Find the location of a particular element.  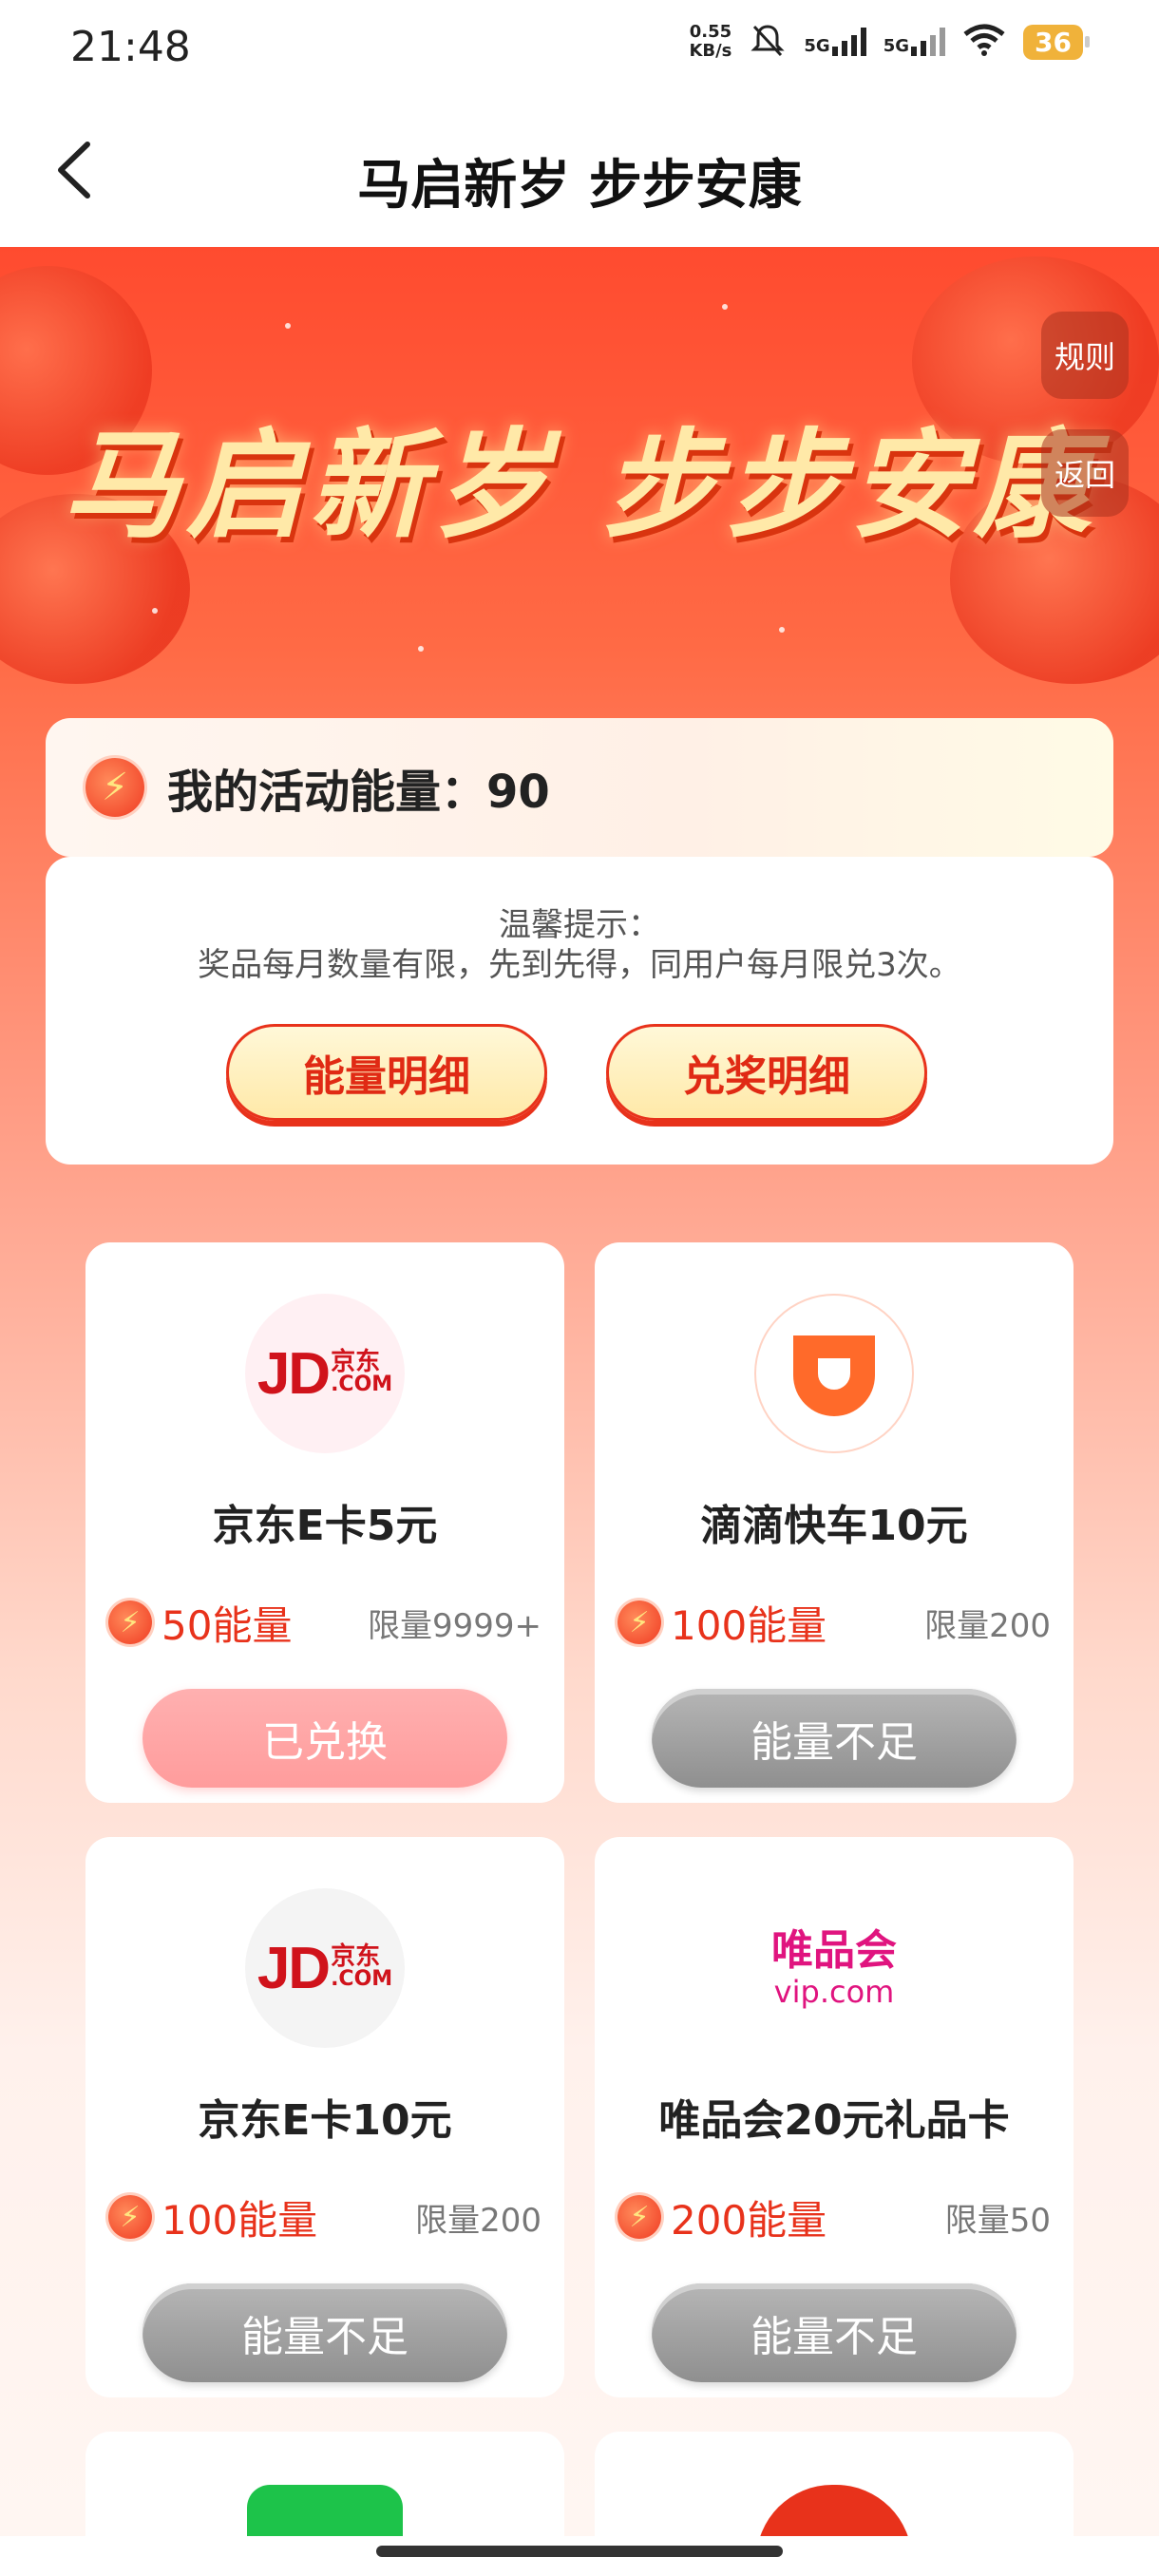

prize-name: 唯品会20元礼品卡 is located at coordinates (834, 2120).